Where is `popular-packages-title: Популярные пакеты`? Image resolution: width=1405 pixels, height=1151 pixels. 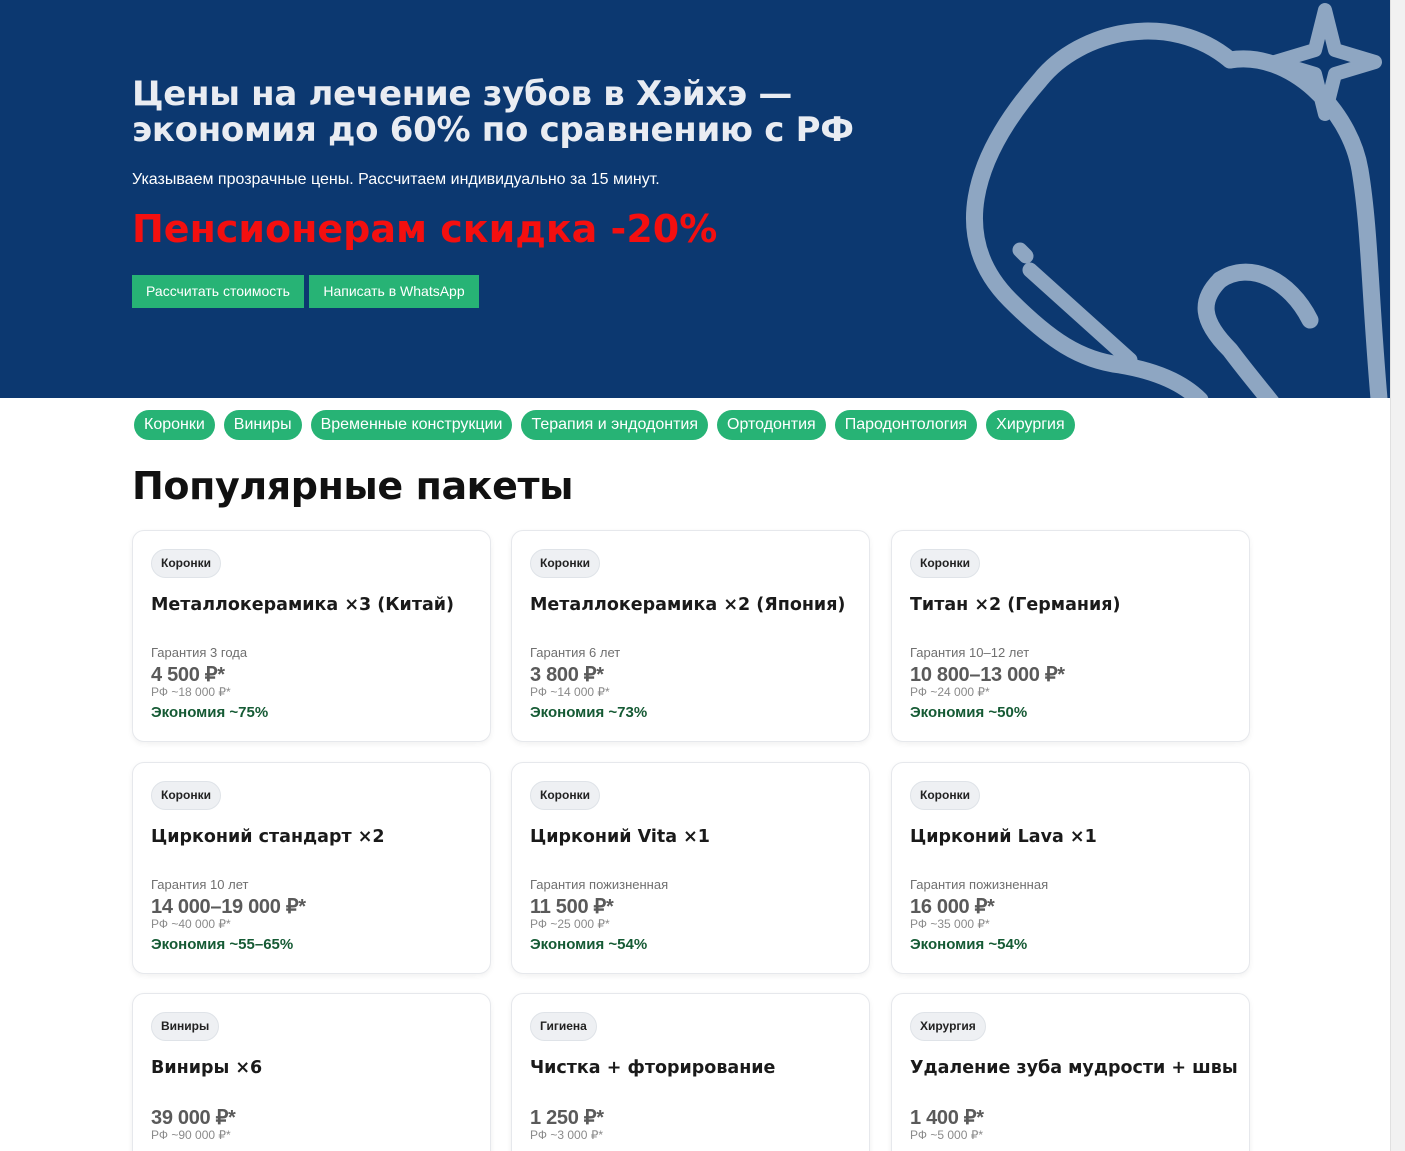 popular-packages-title: Популярные пакеты is located at coordinates (353, 486).